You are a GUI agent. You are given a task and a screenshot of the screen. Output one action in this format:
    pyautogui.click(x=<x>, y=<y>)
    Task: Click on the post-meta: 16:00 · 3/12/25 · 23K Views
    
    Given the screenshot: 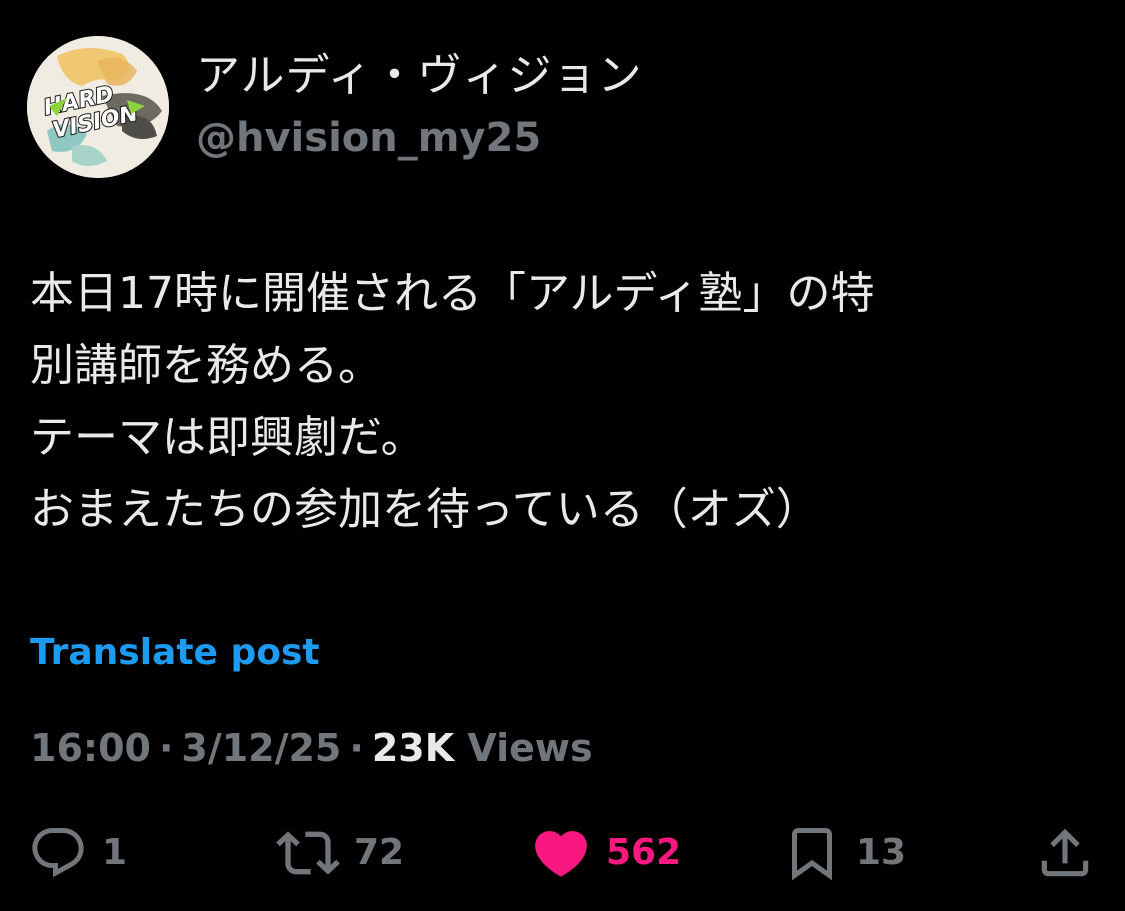 What is the action you would take?
    pyautogui.click(x=311, y=748)
    